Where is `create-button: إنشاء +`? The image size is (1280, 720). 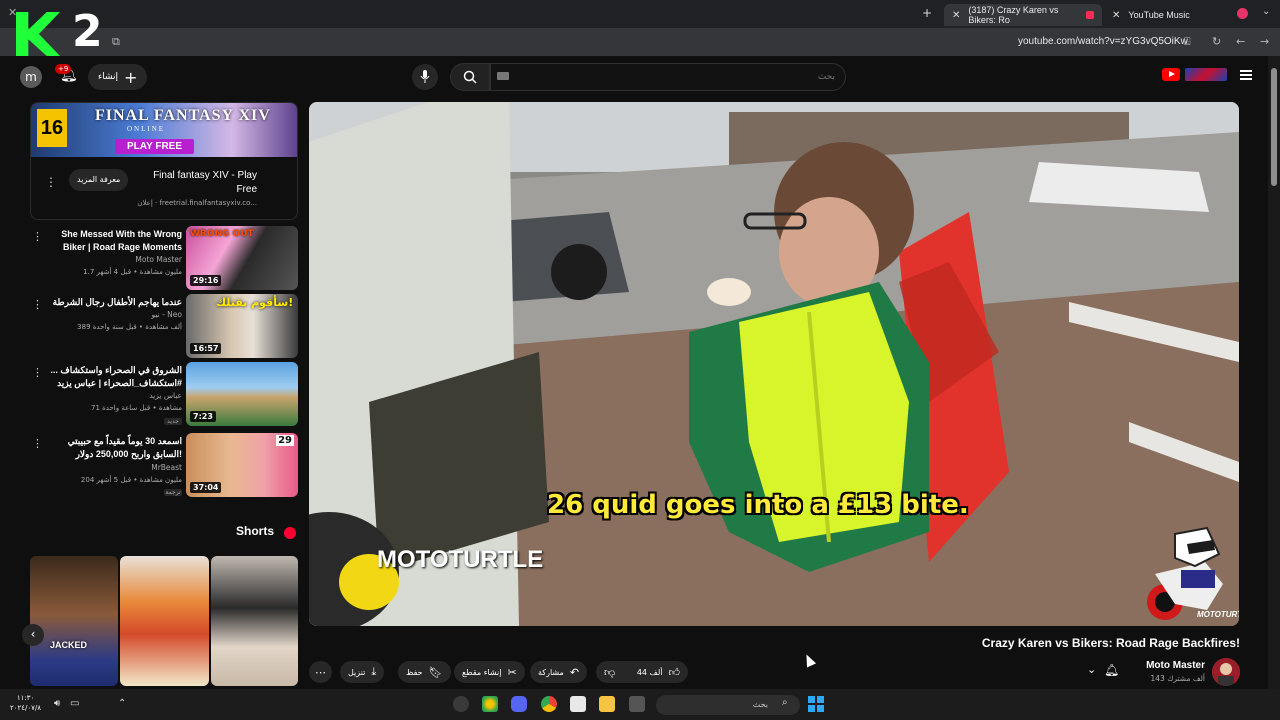 create-button: إنشاء + is located at coordinates (118, 77).